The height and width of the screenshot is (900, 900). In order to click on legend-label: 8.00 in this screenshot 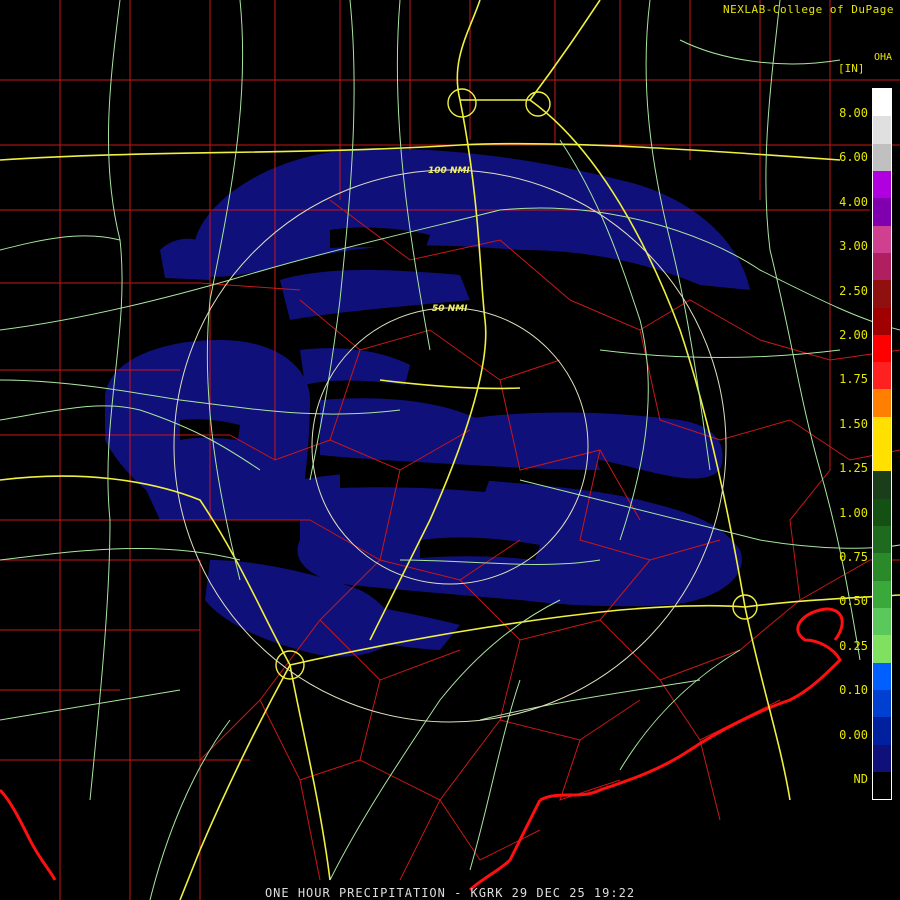, I will do `click(853, 113)`.